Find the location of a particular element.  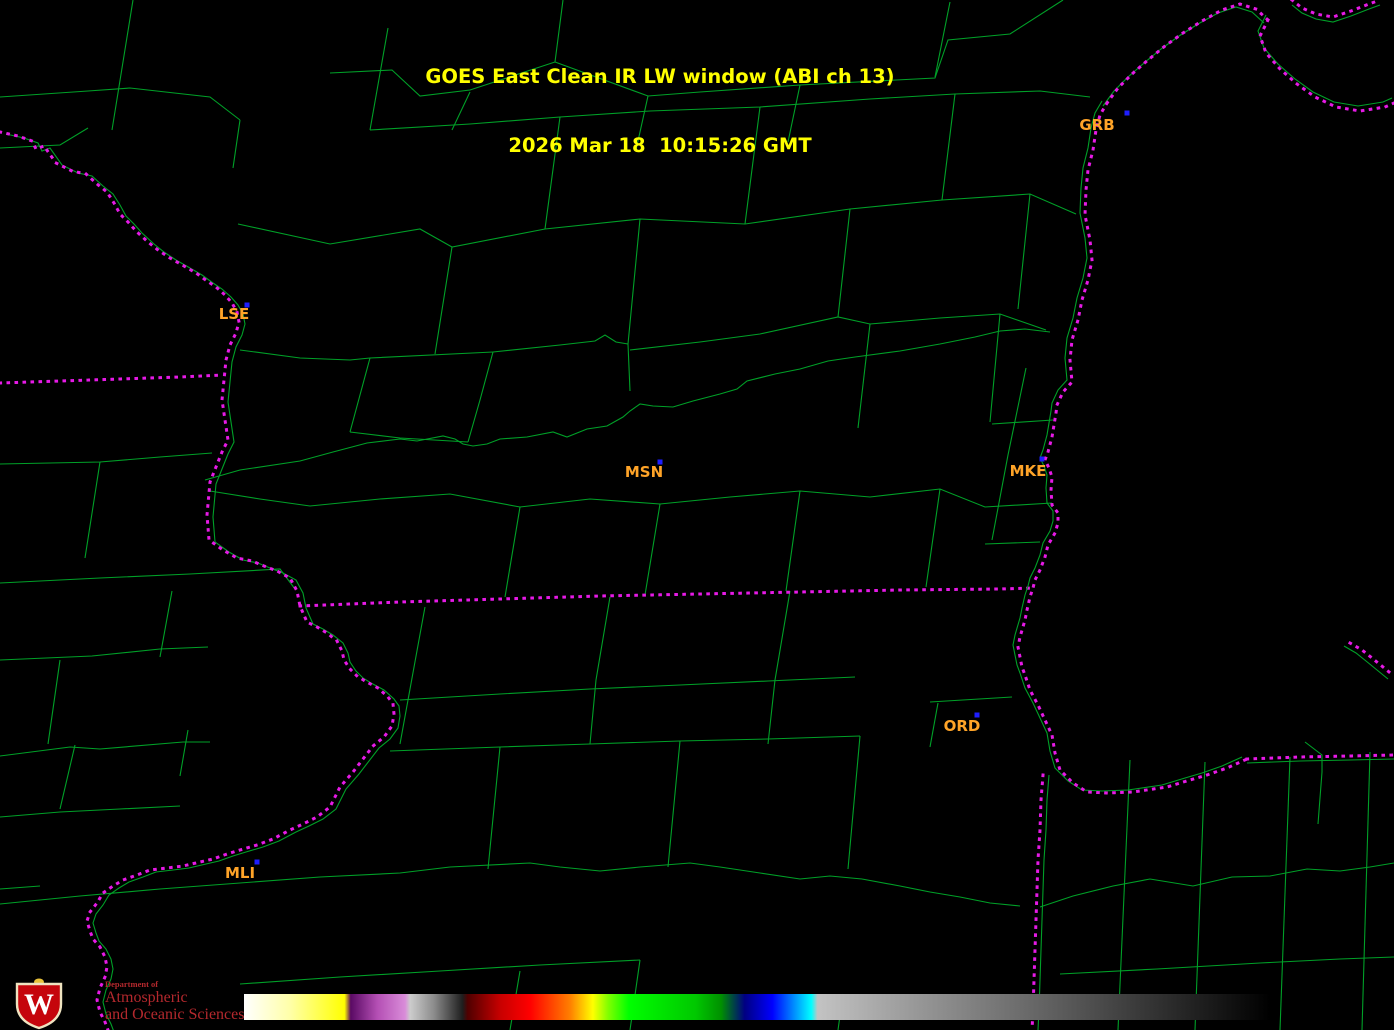

logo-line-2: and Oceanic Sciences is located at coordinates (175, 1014).